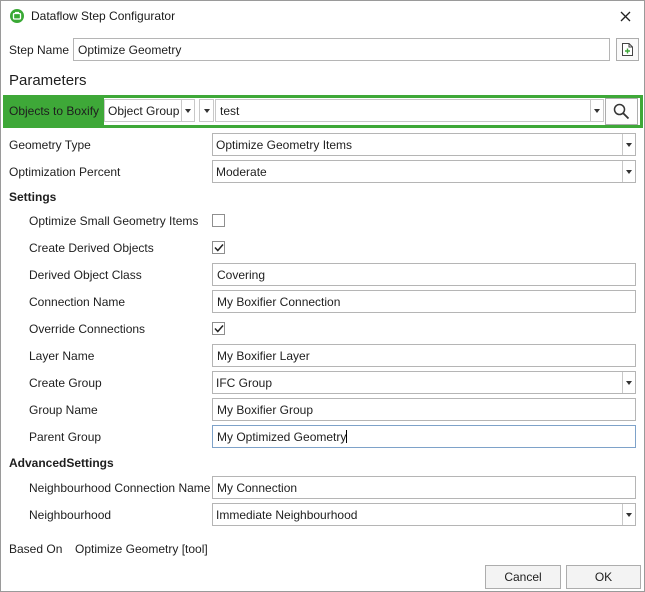  Describe the element at coordinates (424, 409) in the screenshot. I see `group-name-input: My Boxifier Group` at that location.